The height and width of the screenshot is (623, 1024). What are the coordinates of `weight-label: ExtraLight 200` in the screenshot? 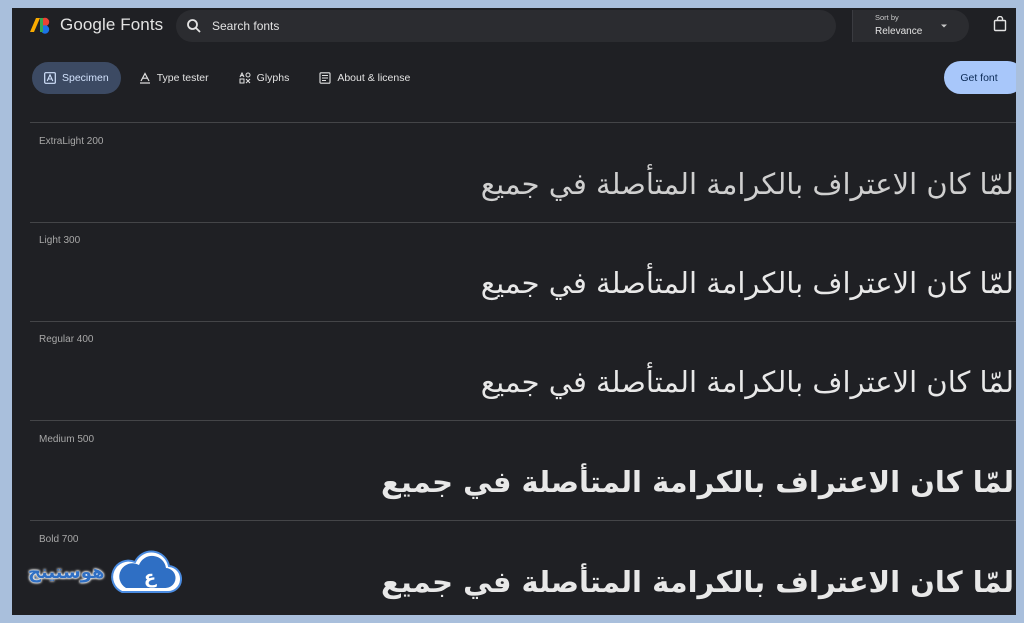 It's located at (71, 141).